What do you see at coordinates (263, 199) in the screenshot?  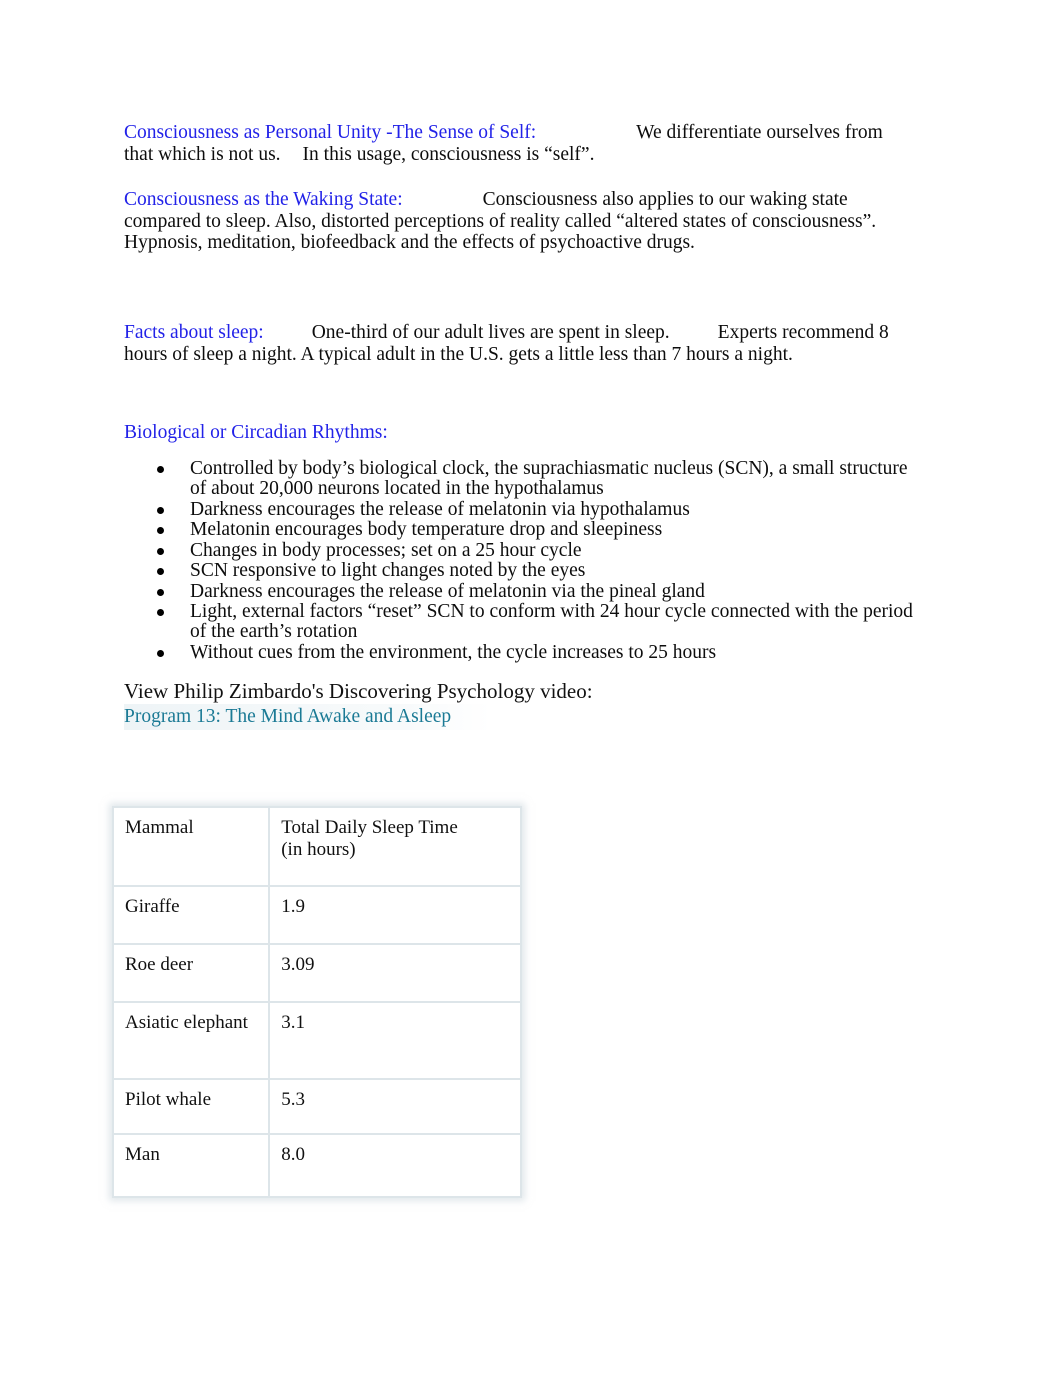 I see `heading-waking-state: Consciousness as the Waking State:` at bounding box center [263, 199].